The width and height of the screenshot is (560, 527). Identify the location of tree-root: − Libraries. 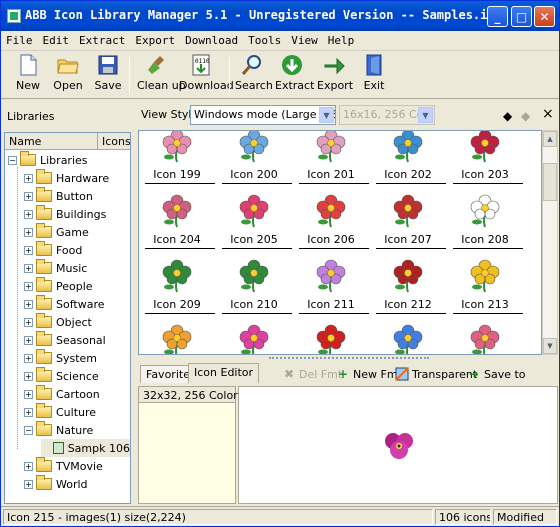
(48, 160).